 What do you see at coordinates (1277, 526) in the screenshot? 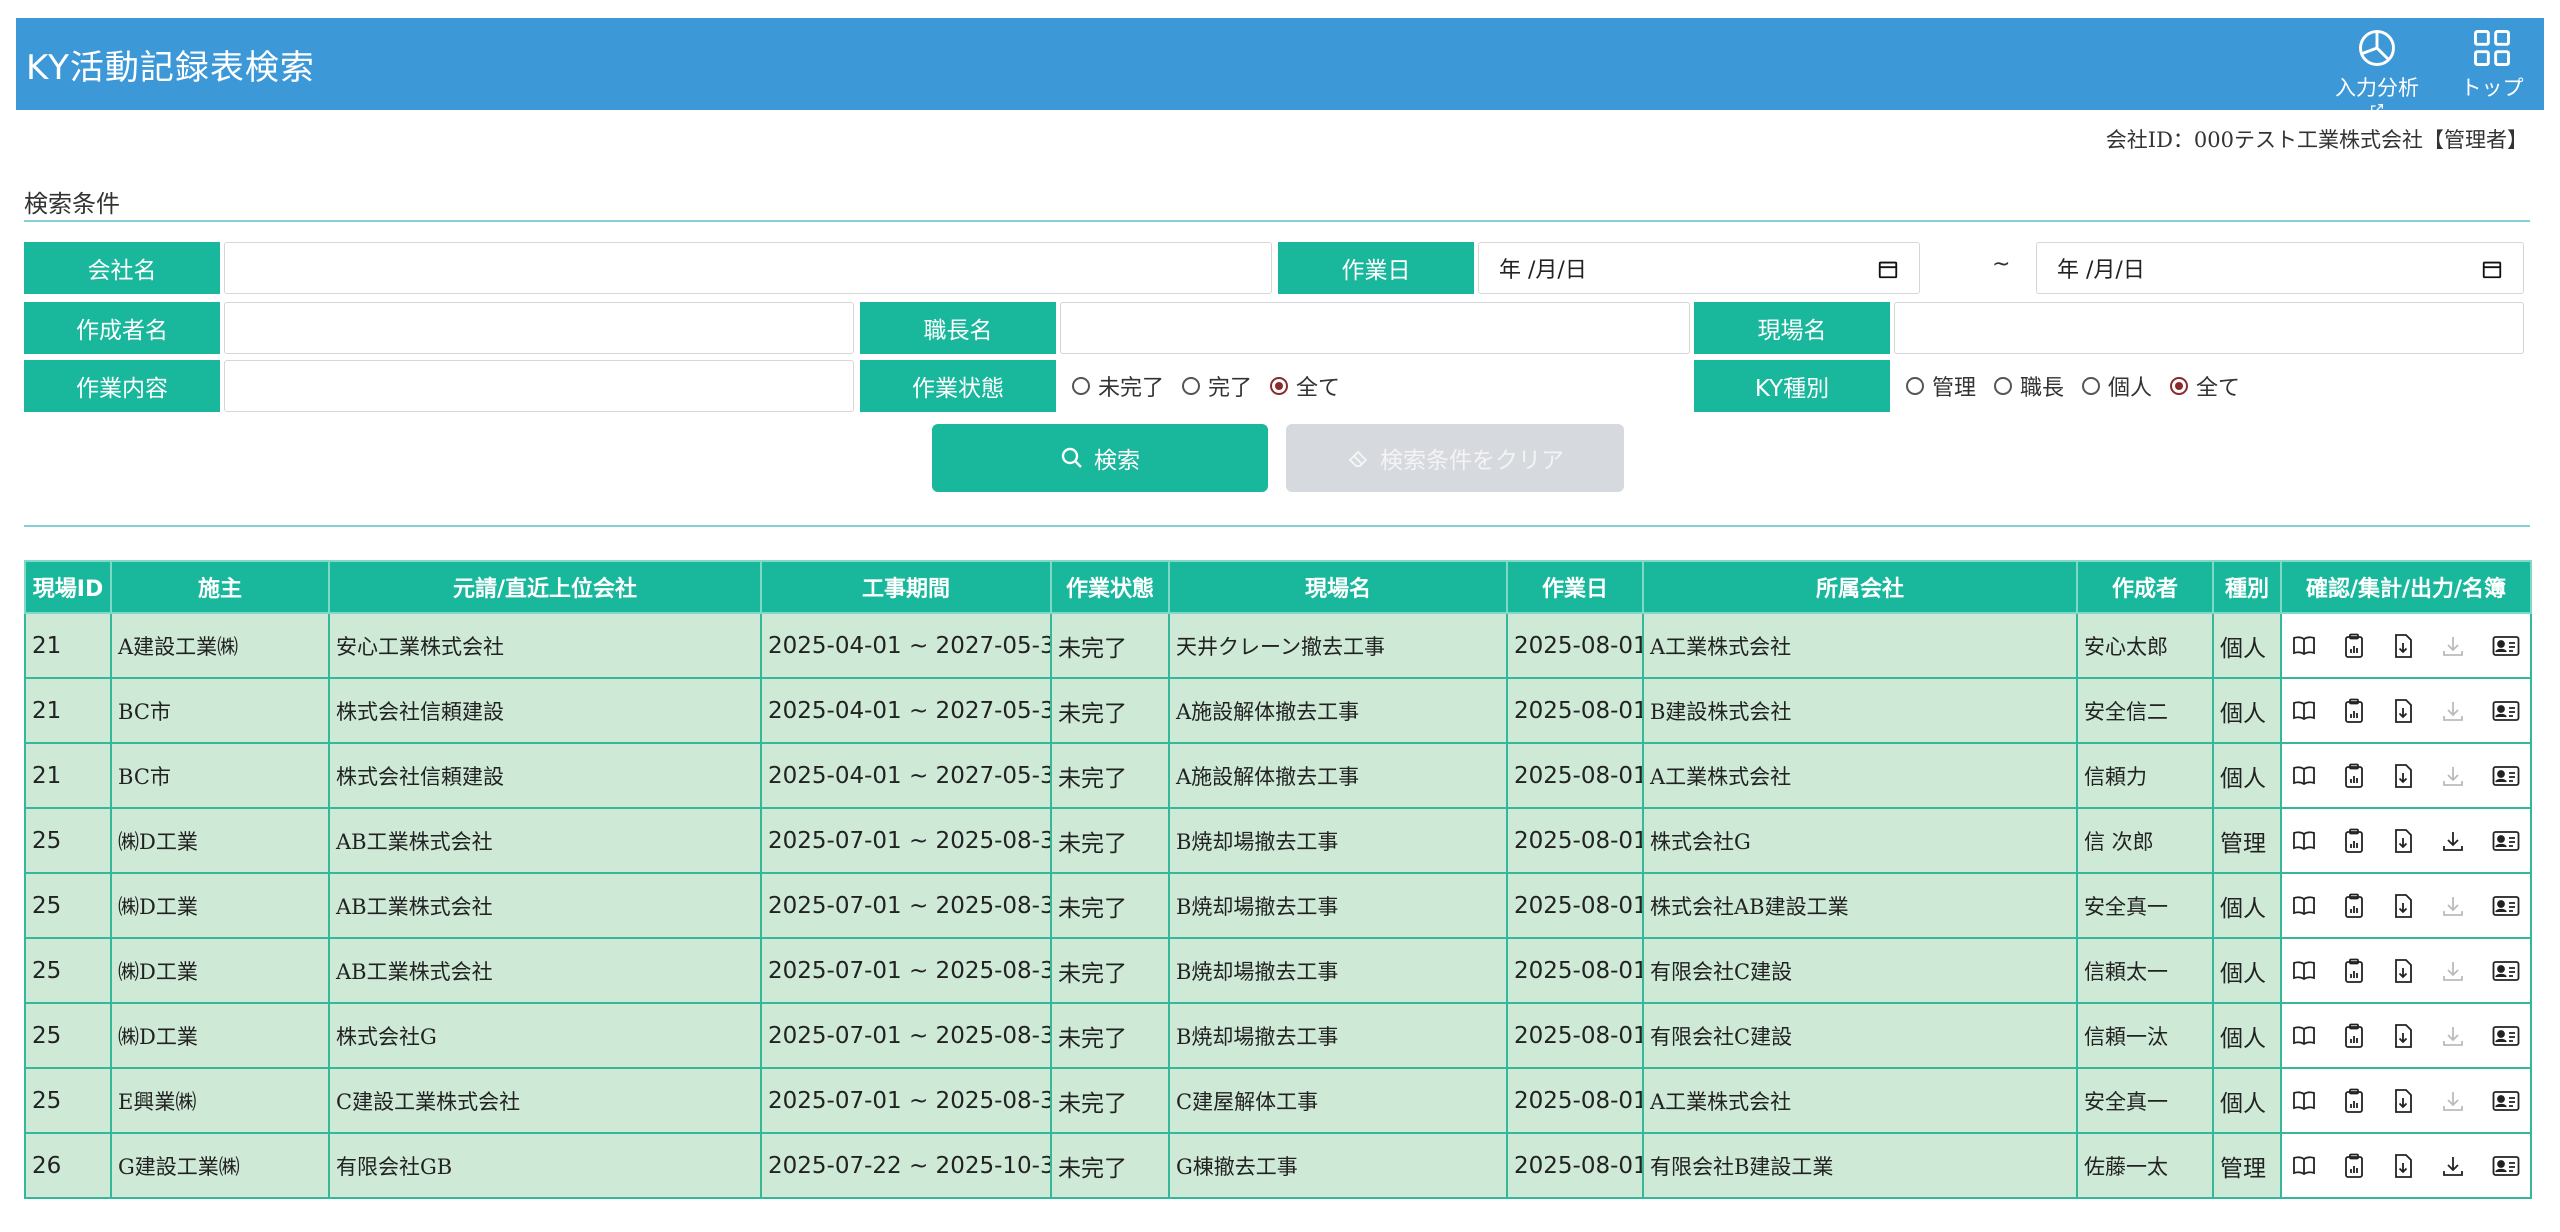
I see `results-divider` at bounding box center [1277, 526].